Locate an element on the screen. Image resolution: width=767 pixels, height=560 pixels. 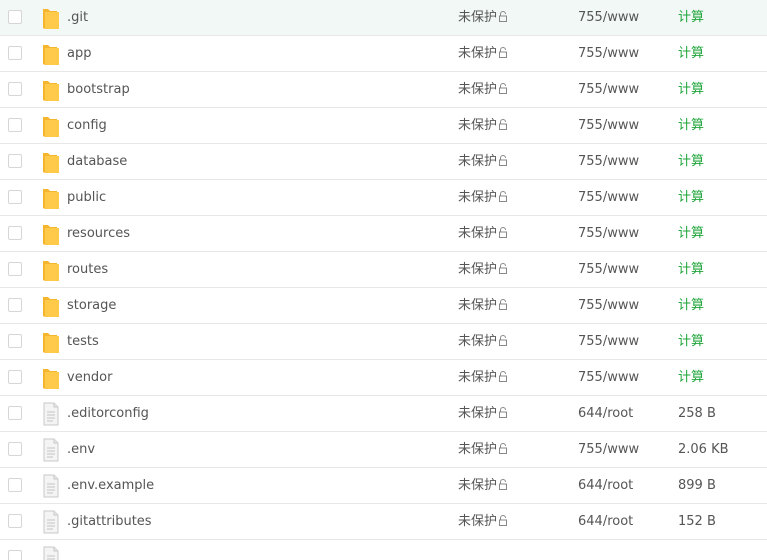
file-row: bootstrap 未保护 755/www 计算 is located at coordinates (383, 90).